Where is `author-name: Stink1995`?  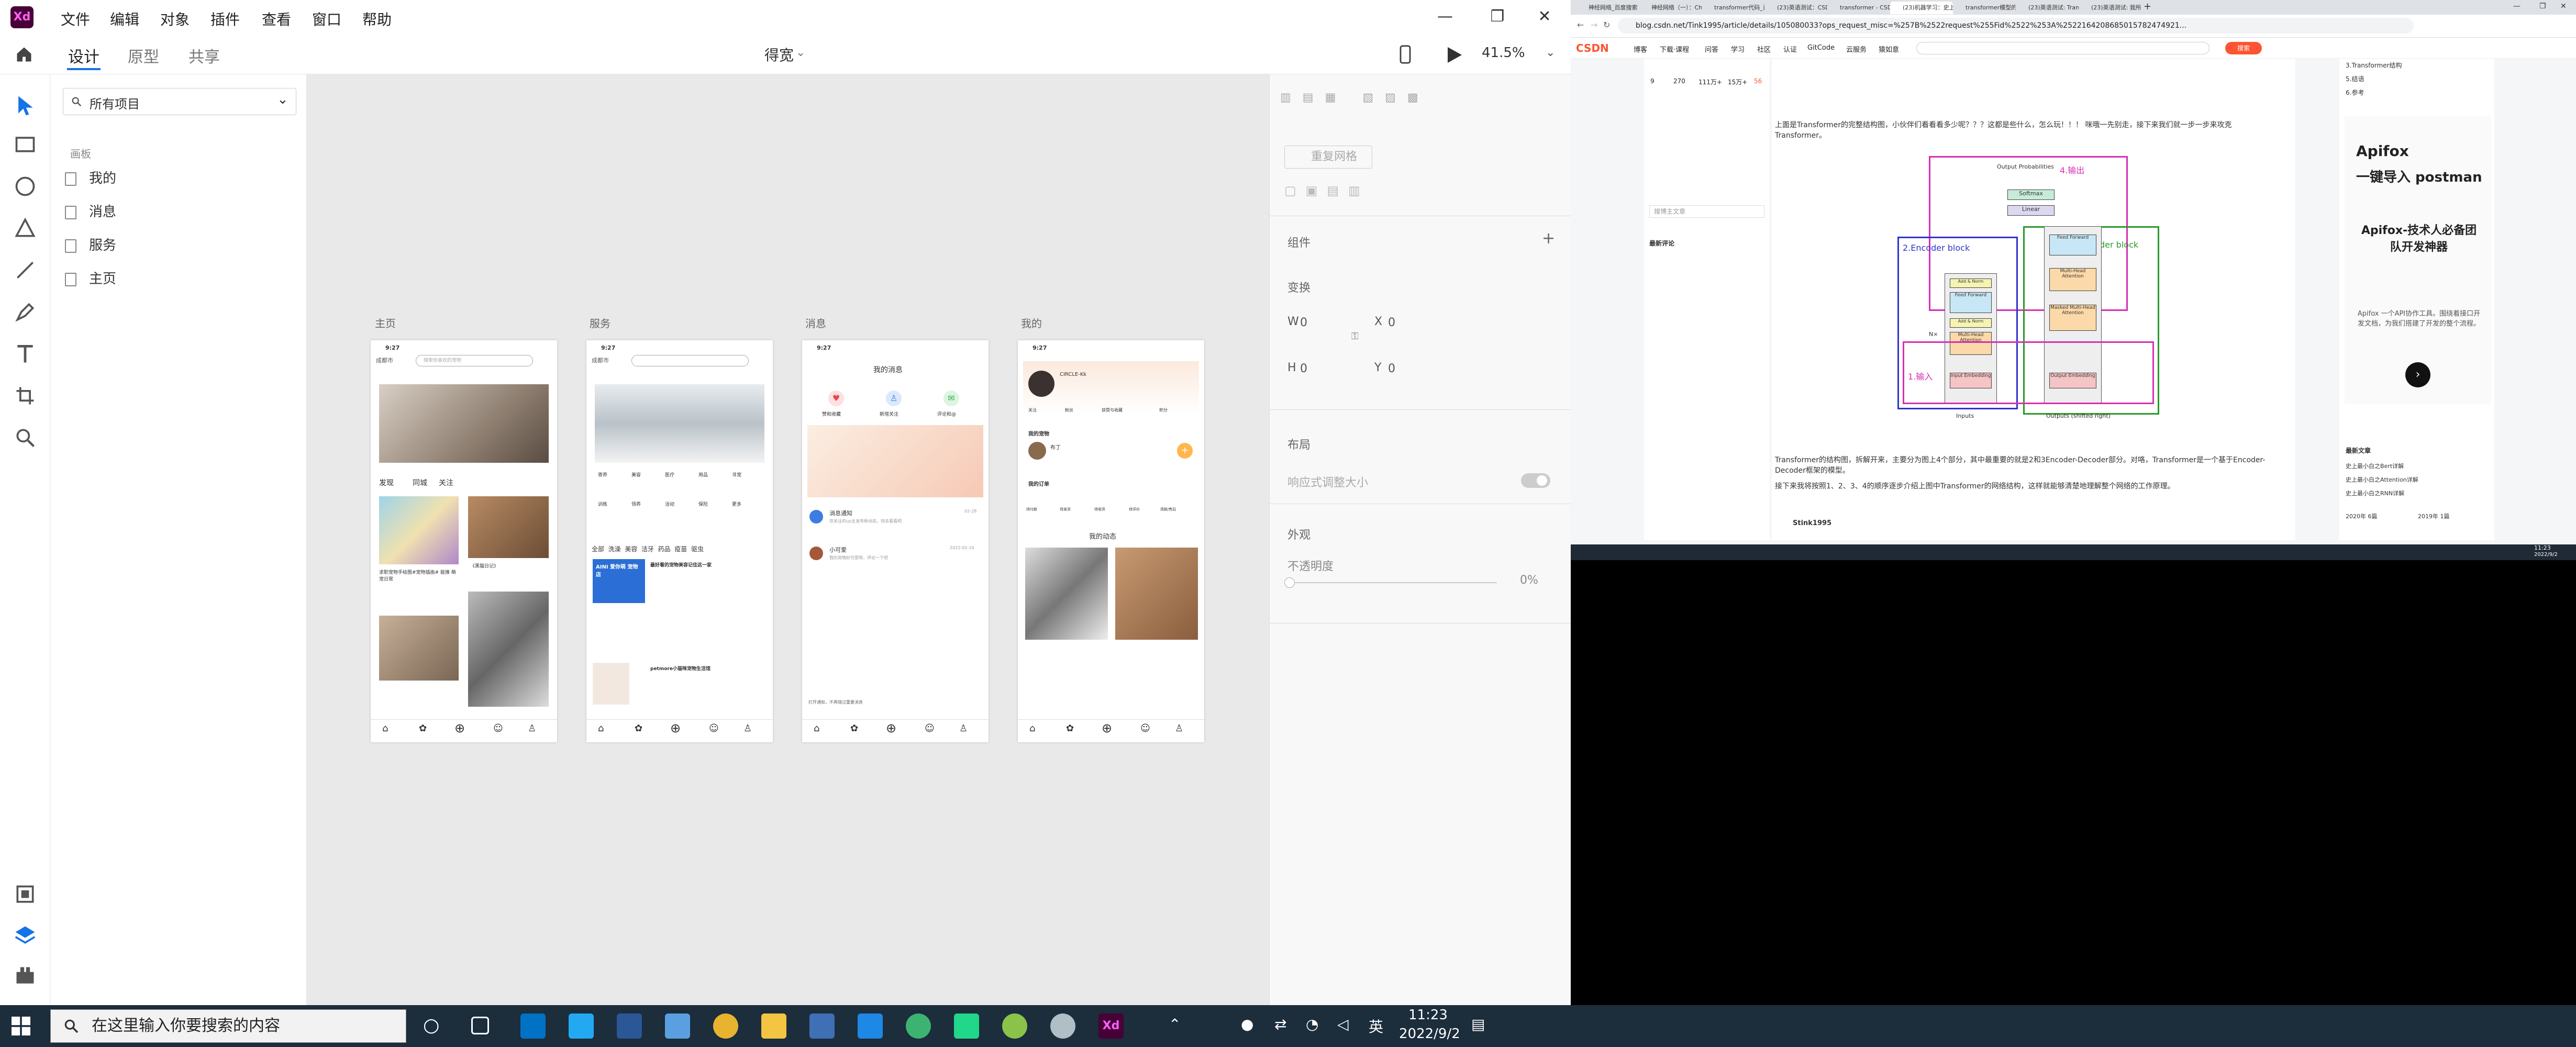 author-name: Stink1995 is located at coordinates (1812, 523).